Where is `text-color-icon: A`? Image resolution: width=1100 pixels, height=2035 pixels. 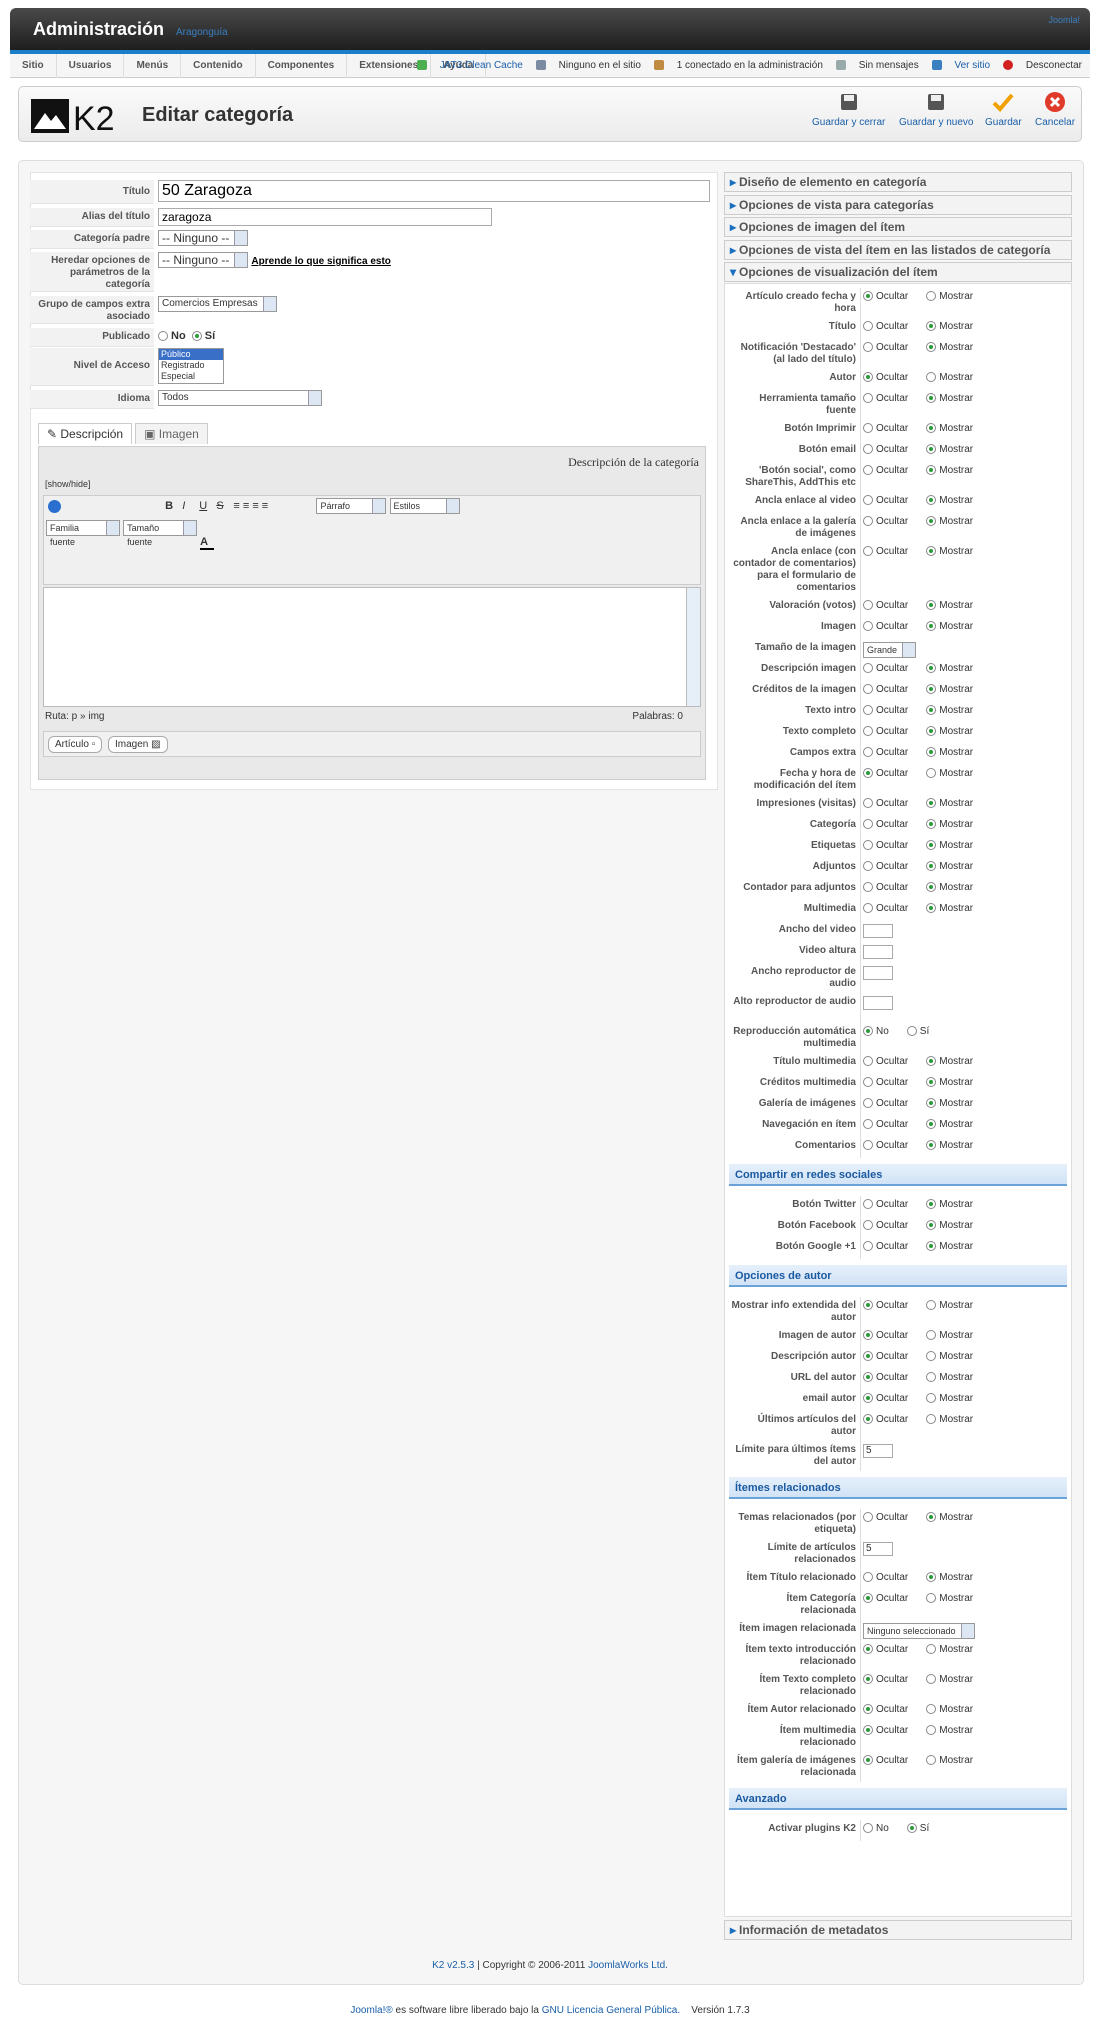 text-color-icon: A is located at coordinates (207, 543).